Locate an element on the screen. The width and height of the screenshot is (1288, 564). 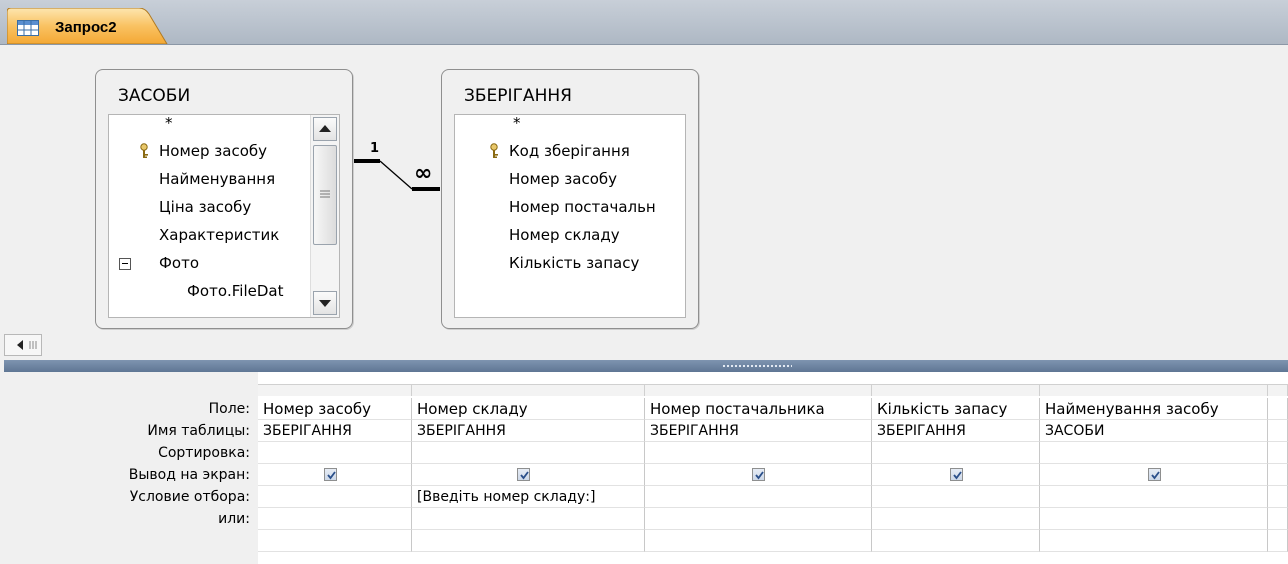
scroll-thumb is located at coordinates (325, 195).